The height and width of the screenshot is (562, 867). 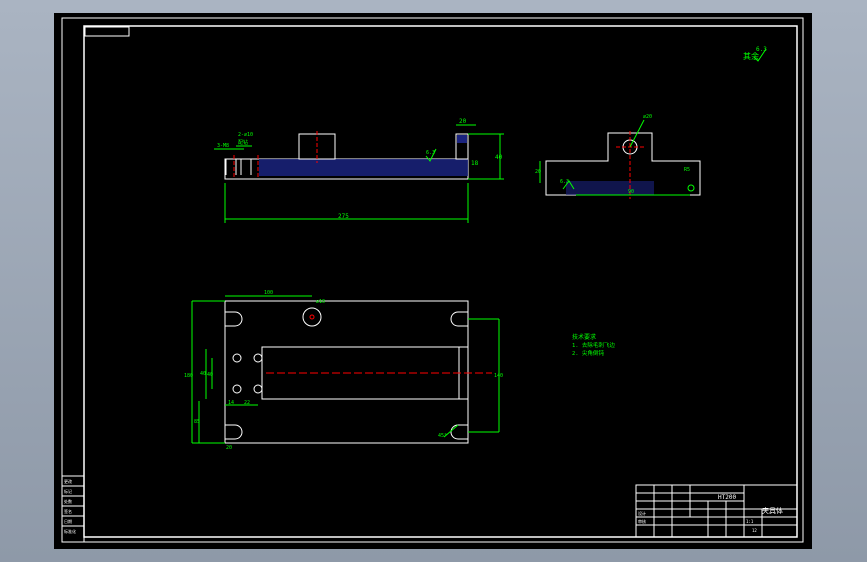 I want to click on dim-height-left: 180, so click(x=188, y=376).